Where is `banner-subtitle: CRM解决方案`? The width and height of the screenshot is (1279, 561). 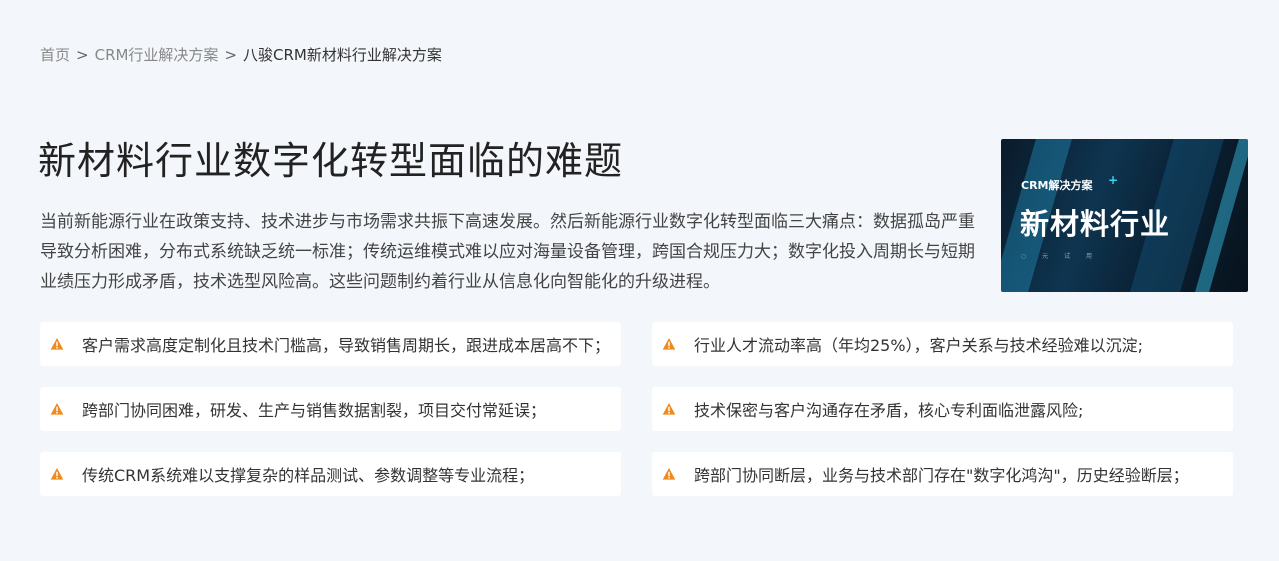
banner-subtitle: CRM解决方案 is located at coordinates (1057, 185).